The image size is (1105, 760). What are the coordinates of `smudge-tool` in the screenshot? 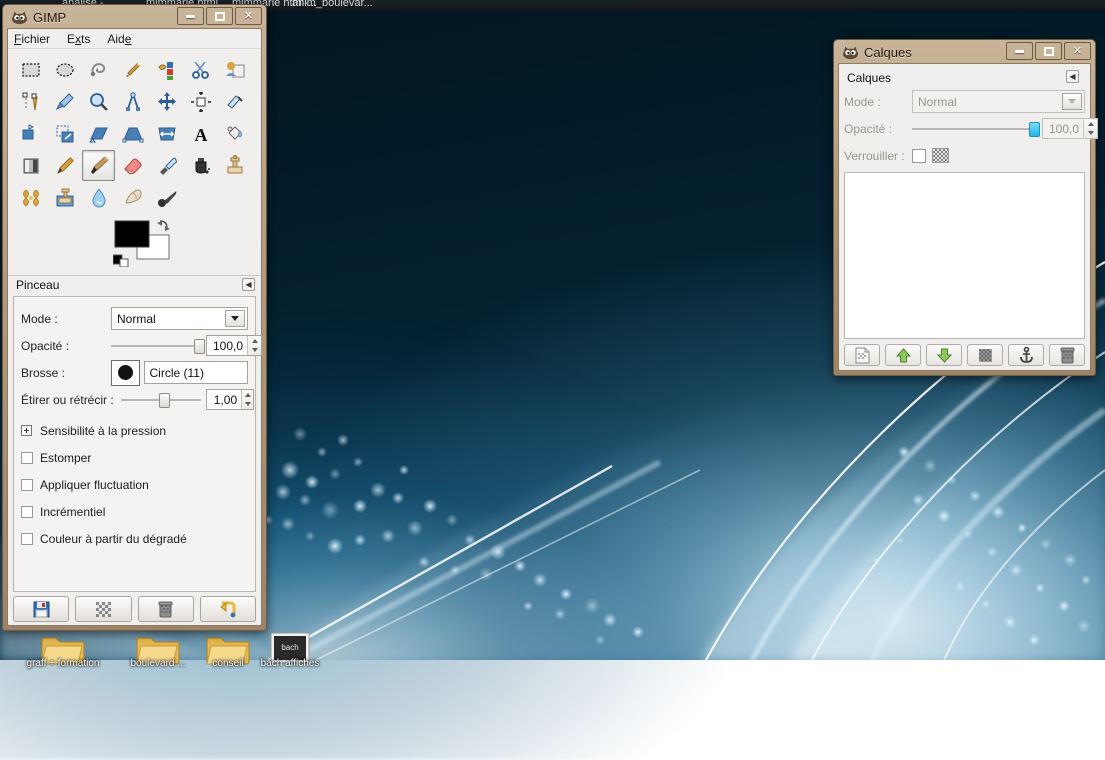 It's located at (132, 197).